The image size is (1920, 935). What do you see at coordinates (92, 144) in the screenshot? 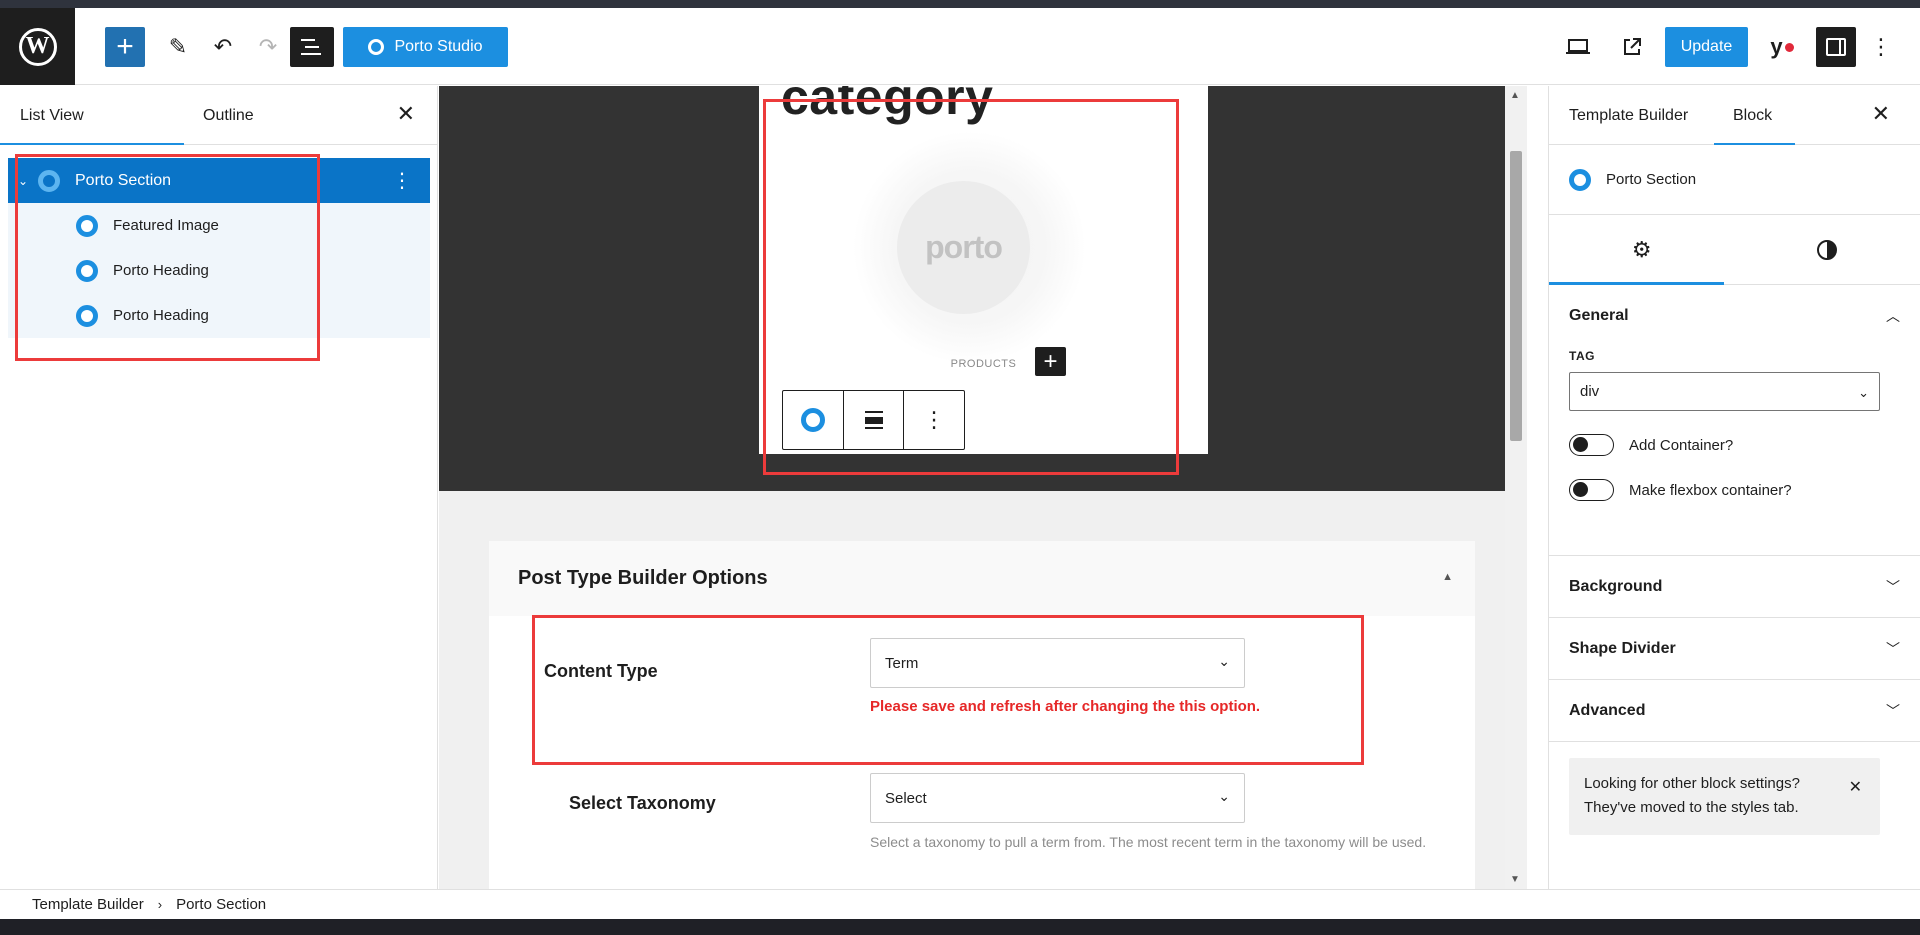
I see `active-tab-indicator` at bounding box center [92, 144].